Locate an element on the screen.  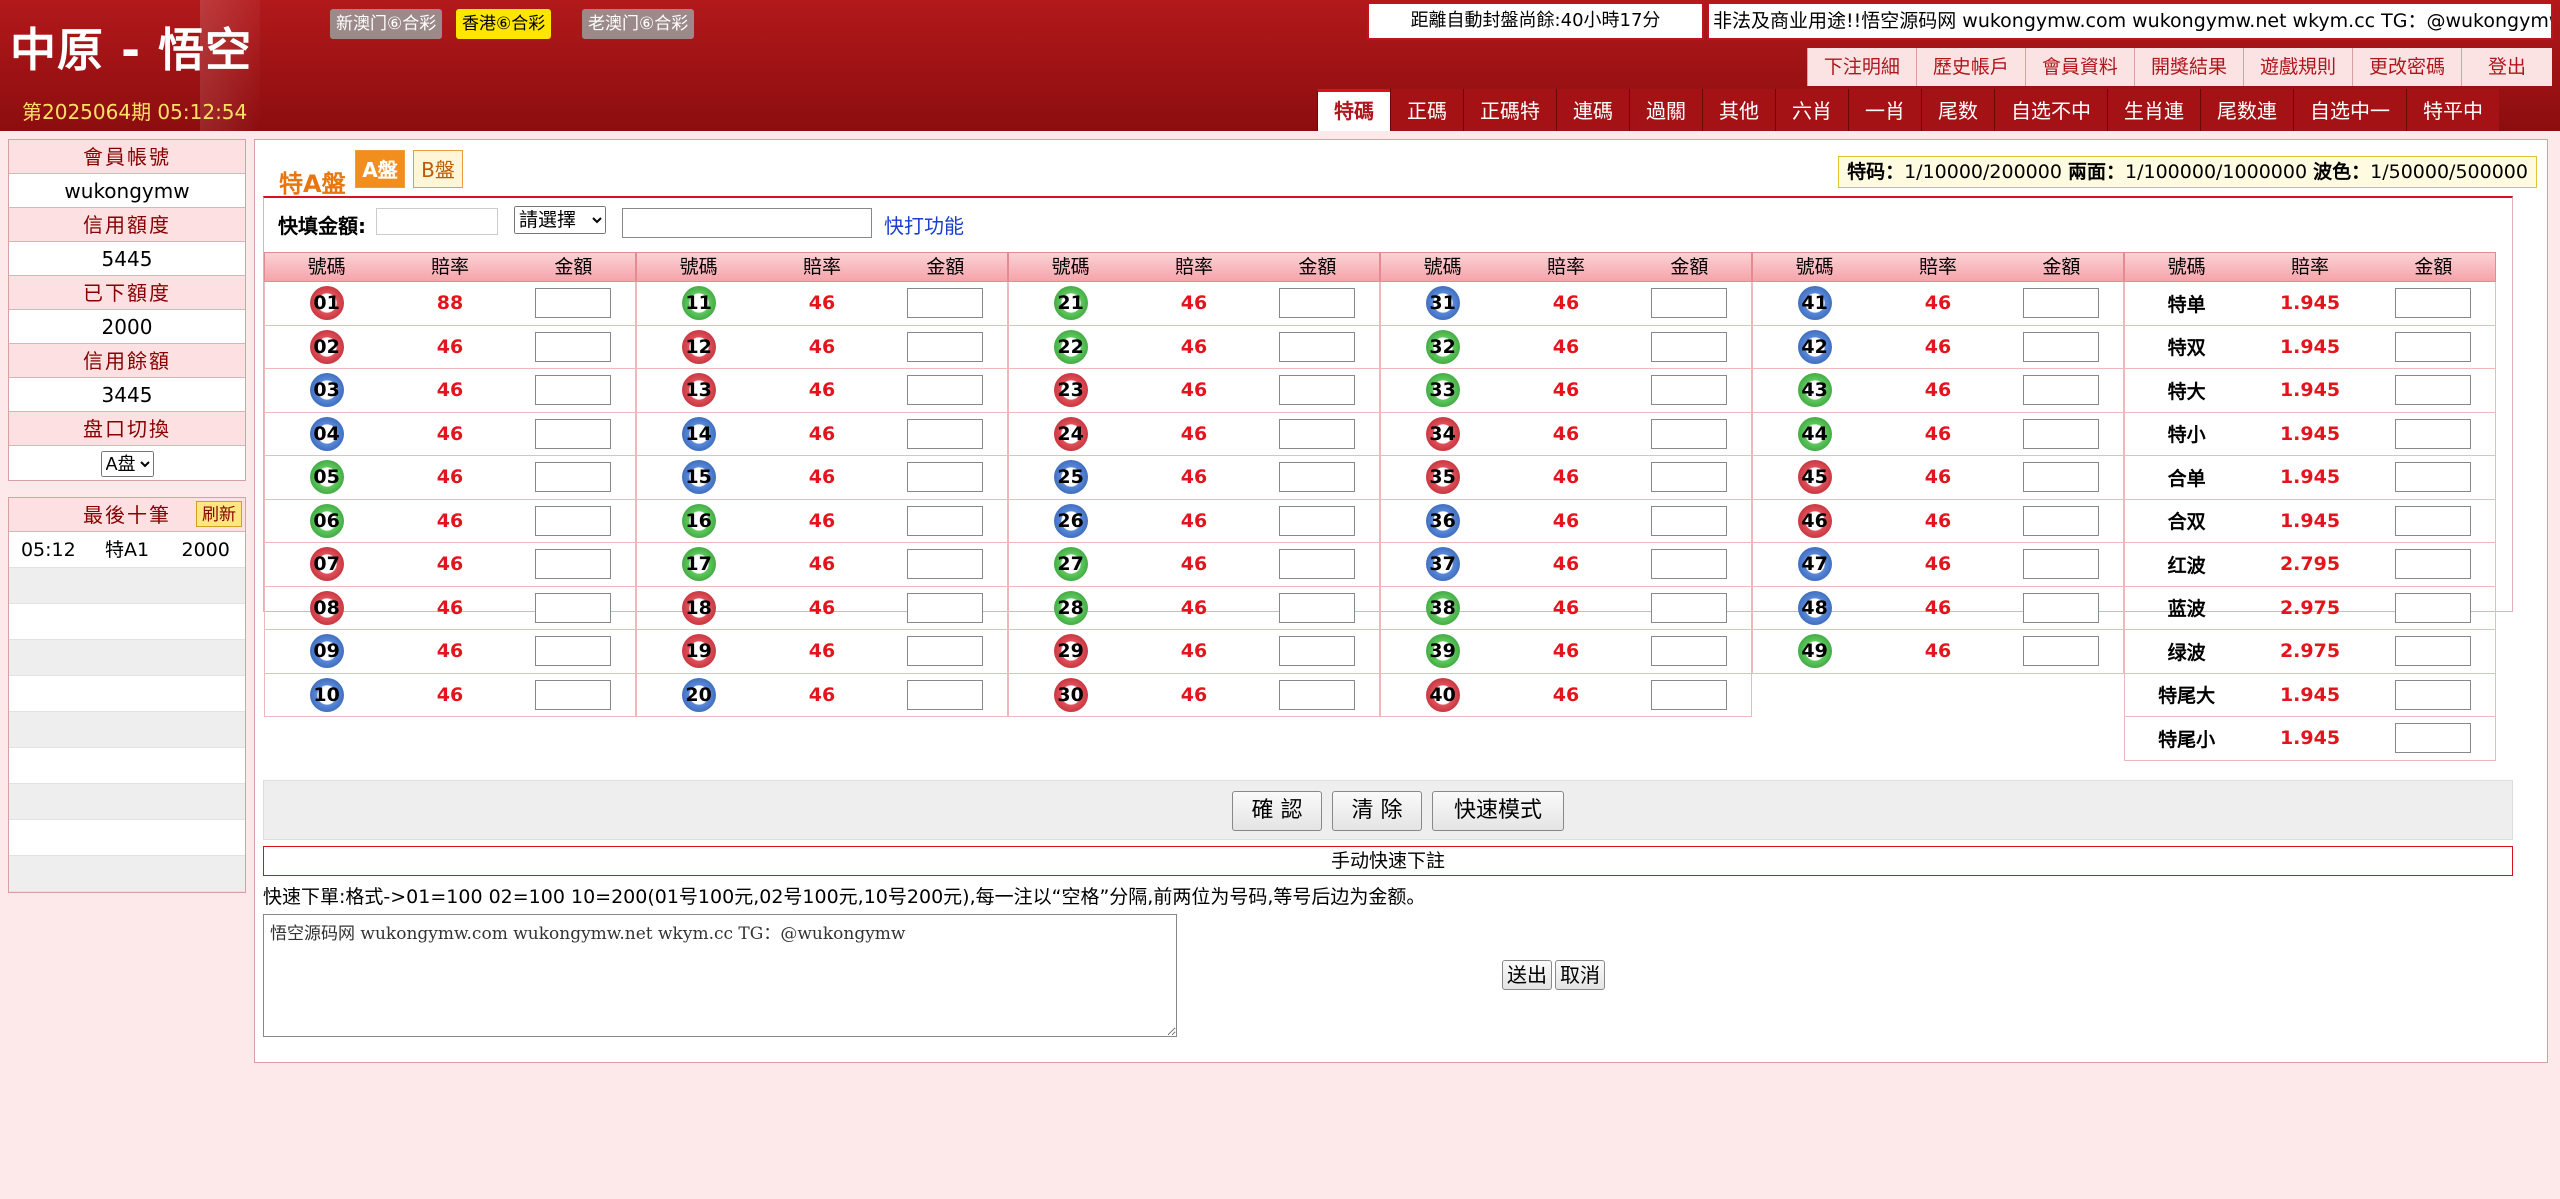
tab-11: 尾数連 is located at coordinates (2246, 110).